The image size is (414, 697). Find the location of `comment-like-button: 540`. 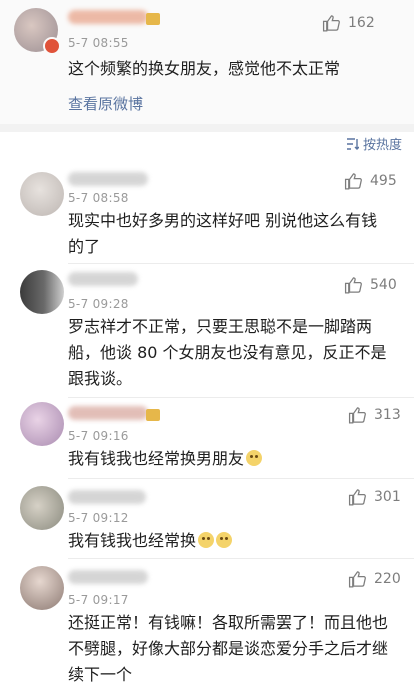

comment-like-button: 540 is located at coordinates (370, 285).